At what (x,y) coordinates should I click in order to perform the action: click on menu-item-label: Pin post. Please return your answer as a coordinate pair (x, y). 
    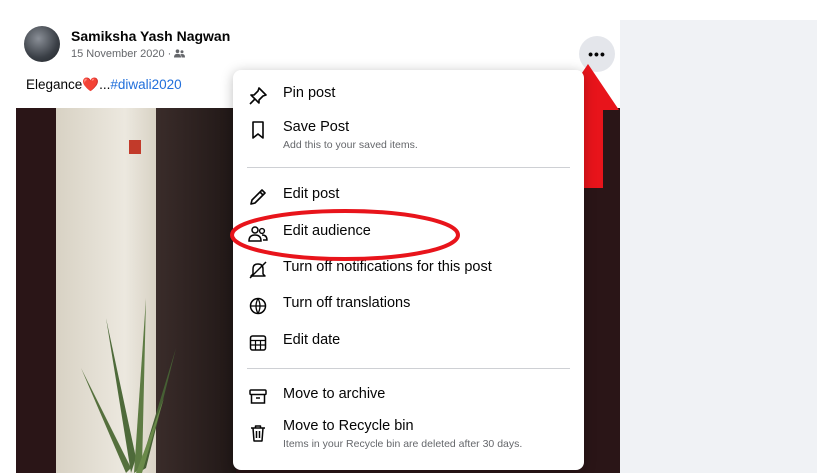
    Looking at the image, I should click on (309, 93).